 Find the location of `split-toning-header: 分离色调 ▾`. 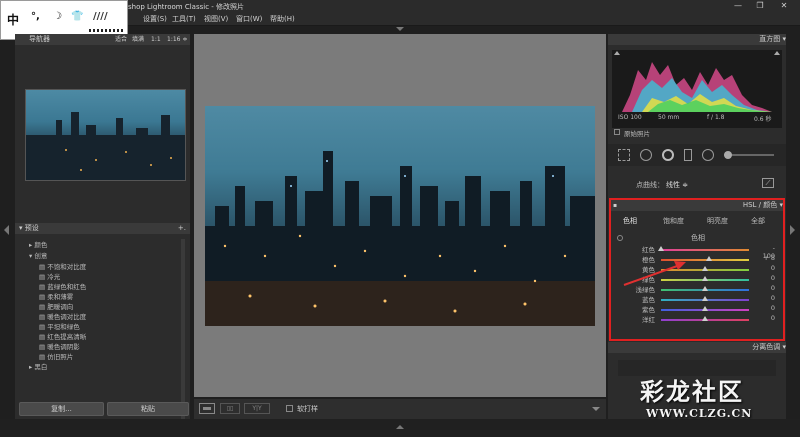

split-toning-header: 分离色调 ▾ is located at coordinates (697, 347).